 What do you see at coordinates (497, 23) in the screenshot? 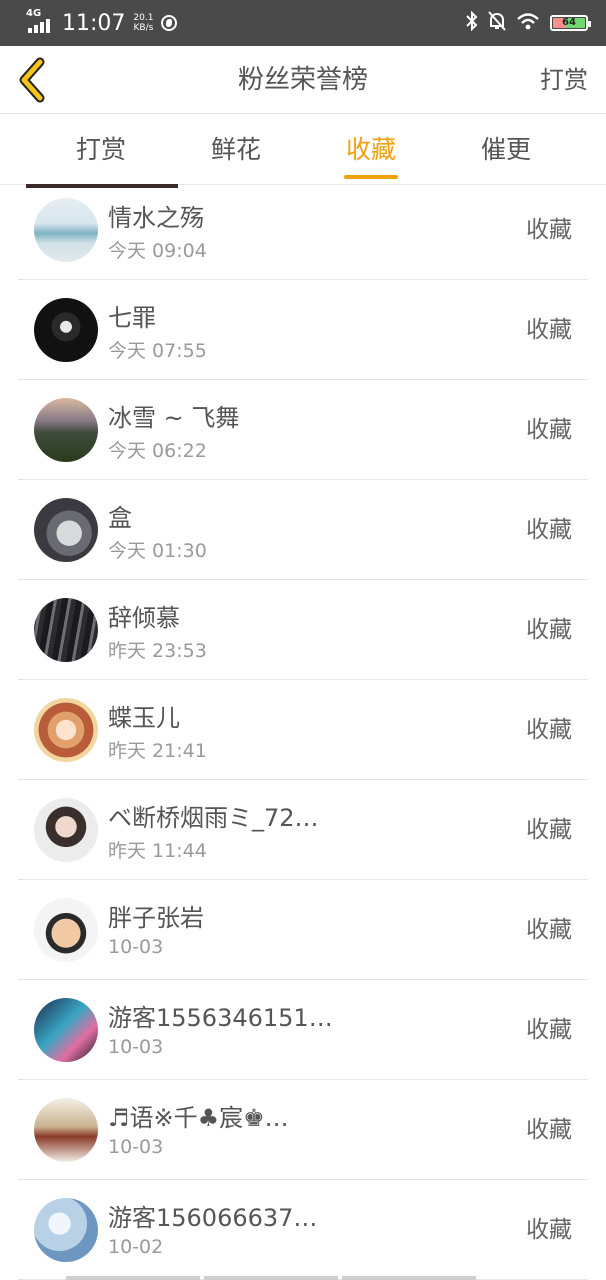
I see `mute-bell-icon` at bounding box center [497, 23].